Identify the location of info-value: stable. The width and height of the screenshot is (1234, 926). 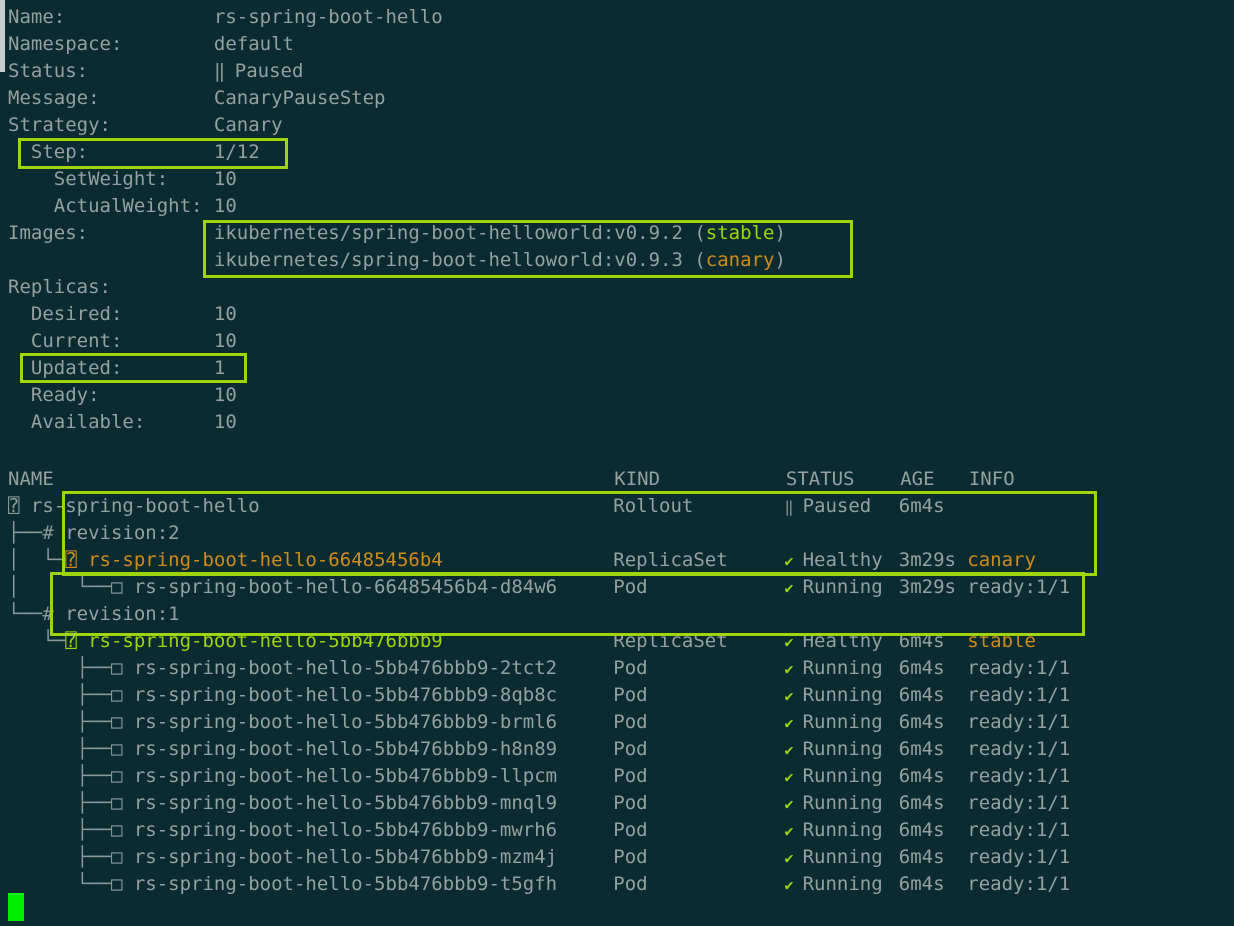
(1001, 641).